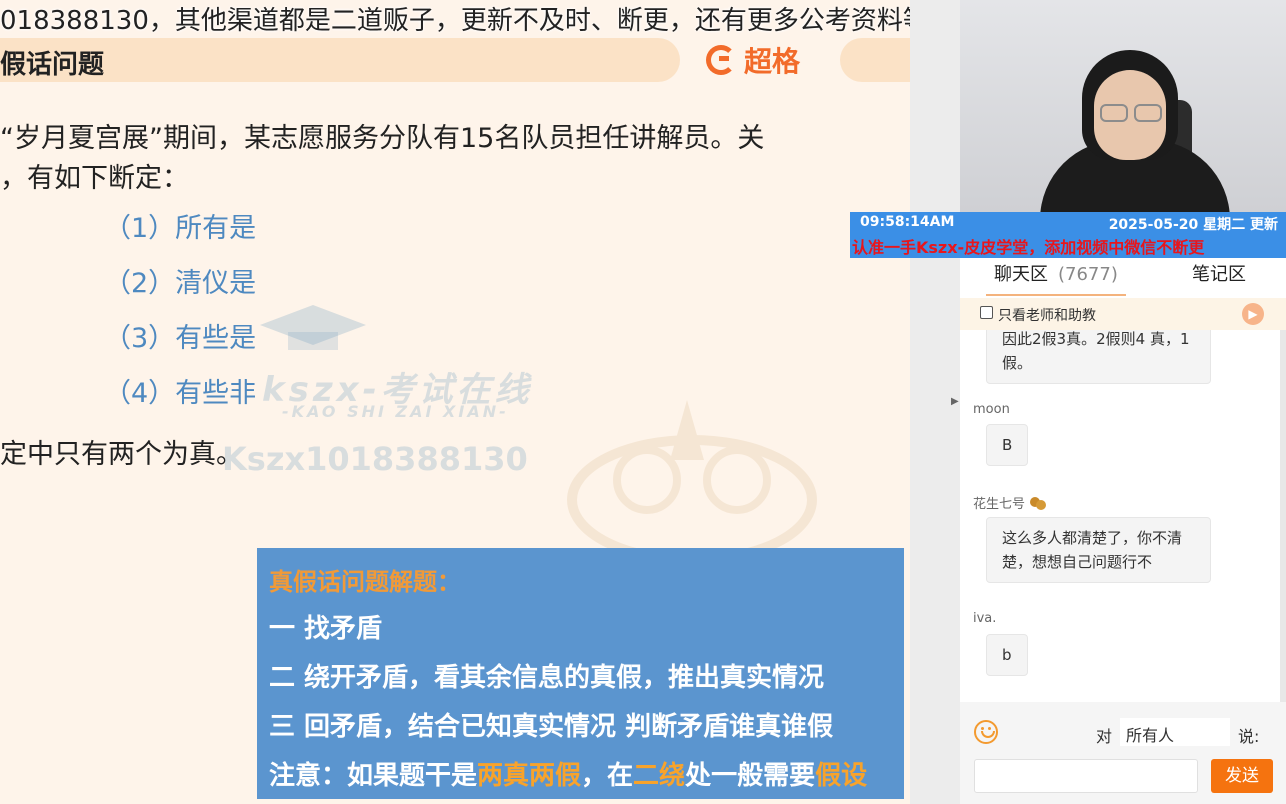 The height and width of the screenshot is (804, 1286). I want to click on chat-tabs: 聊天区 (7677) 笔记区, so click(1123, 278).